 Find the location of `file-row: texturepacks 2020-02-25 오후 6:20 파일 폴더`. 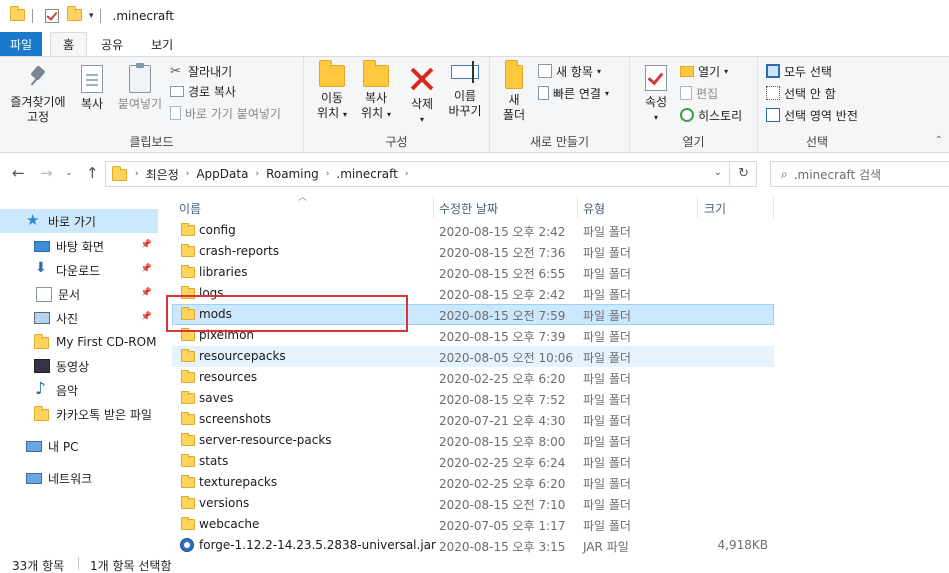

file-row: texturepacks 2020-02-25 오후 6:20 파일 폴더 is located at coordinates (473, 482).